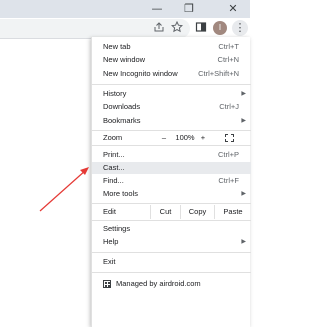 This screenshot has width=320, height=327. Describe the element at coordinates (171, 229) in the screenshot. I see `menu-item-settings: Settings` at that location.